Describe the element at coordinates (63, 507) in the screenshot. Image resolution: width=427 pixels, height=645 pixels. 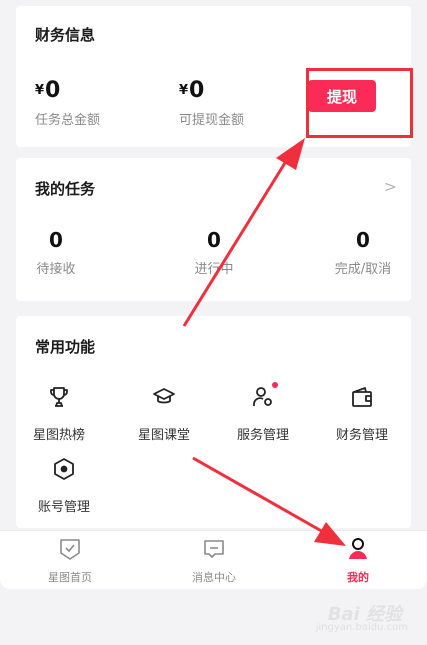
I see `feature-label: 账号管理` at that location.